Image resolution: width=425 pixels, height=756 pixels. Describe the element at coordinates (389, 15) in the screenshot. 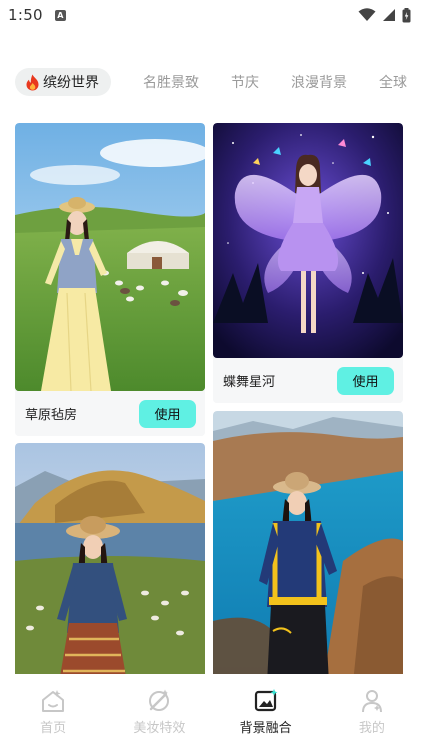

I see `signal-icon` at that location.